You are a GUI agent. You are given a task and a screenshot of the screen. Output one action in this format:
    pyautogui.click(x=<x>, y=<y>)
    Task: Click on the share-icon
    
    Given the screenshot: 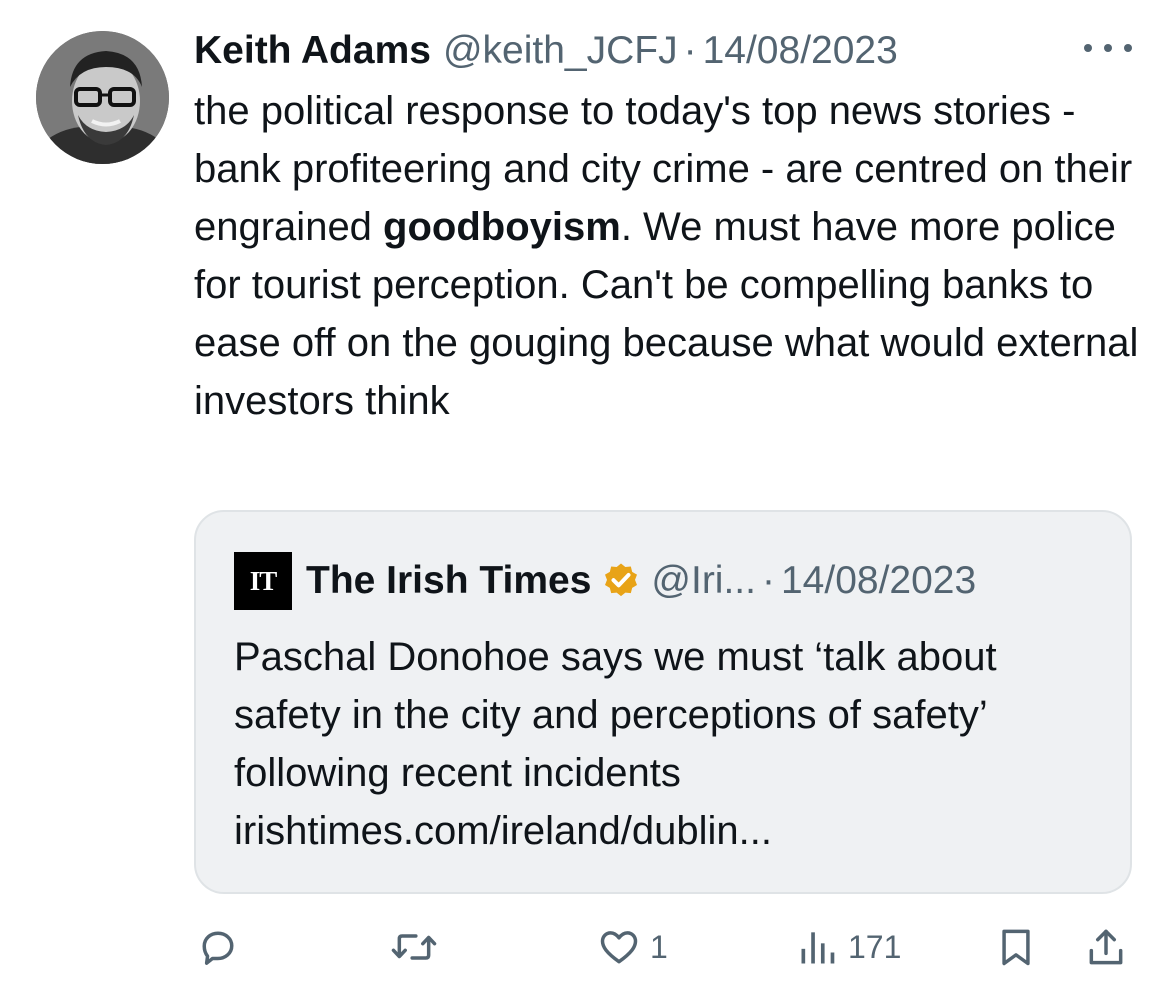 What is the action you would take?
    pyautogui.click(x=1106, y=947)
    